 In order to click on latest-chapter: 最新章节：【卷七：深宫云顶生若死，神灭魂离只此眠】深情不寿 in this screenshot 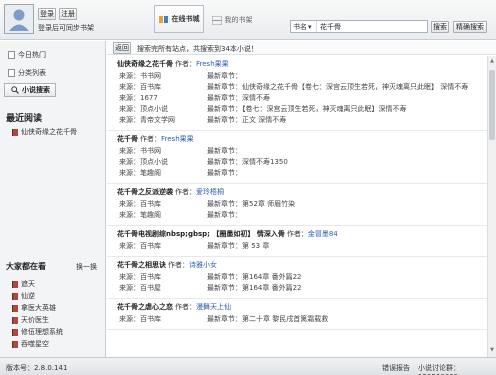, I will do `click(307, 109)`.